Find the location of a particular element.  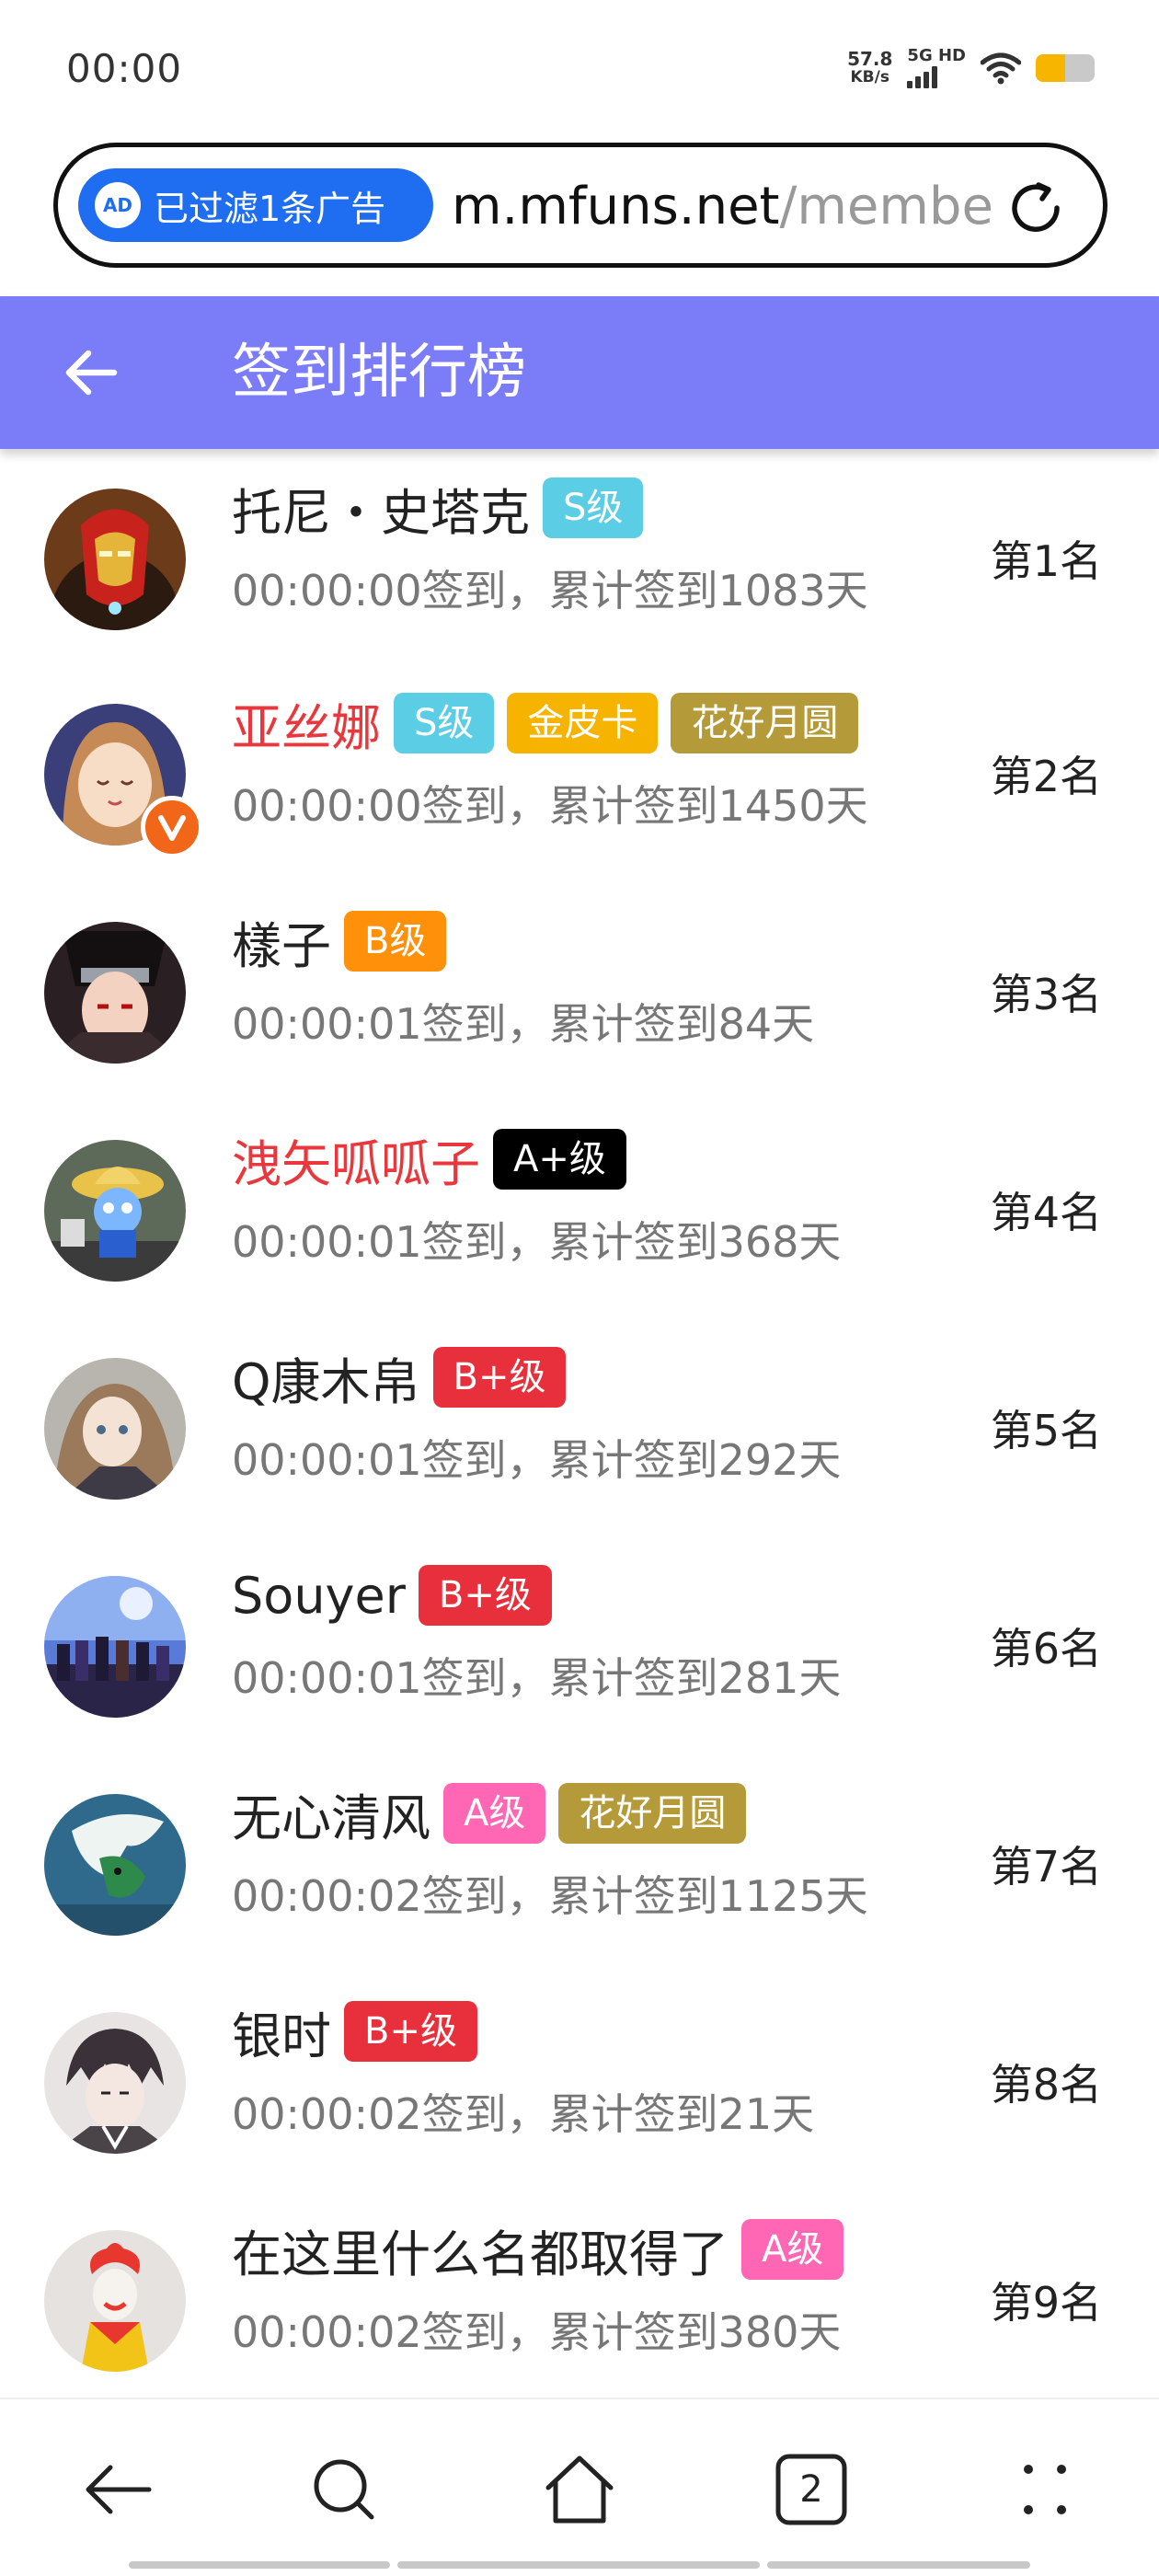

browser-bottom-nav: 2 is located at coordinates (579, 2487).